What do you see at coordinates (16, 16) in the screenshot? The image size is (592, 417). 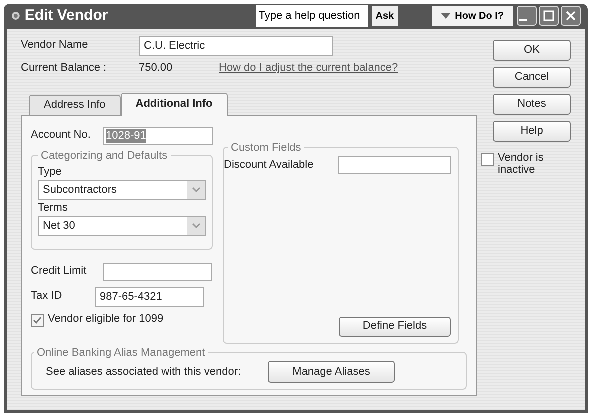 I see `app-icon` at bounding box center [16, 16].